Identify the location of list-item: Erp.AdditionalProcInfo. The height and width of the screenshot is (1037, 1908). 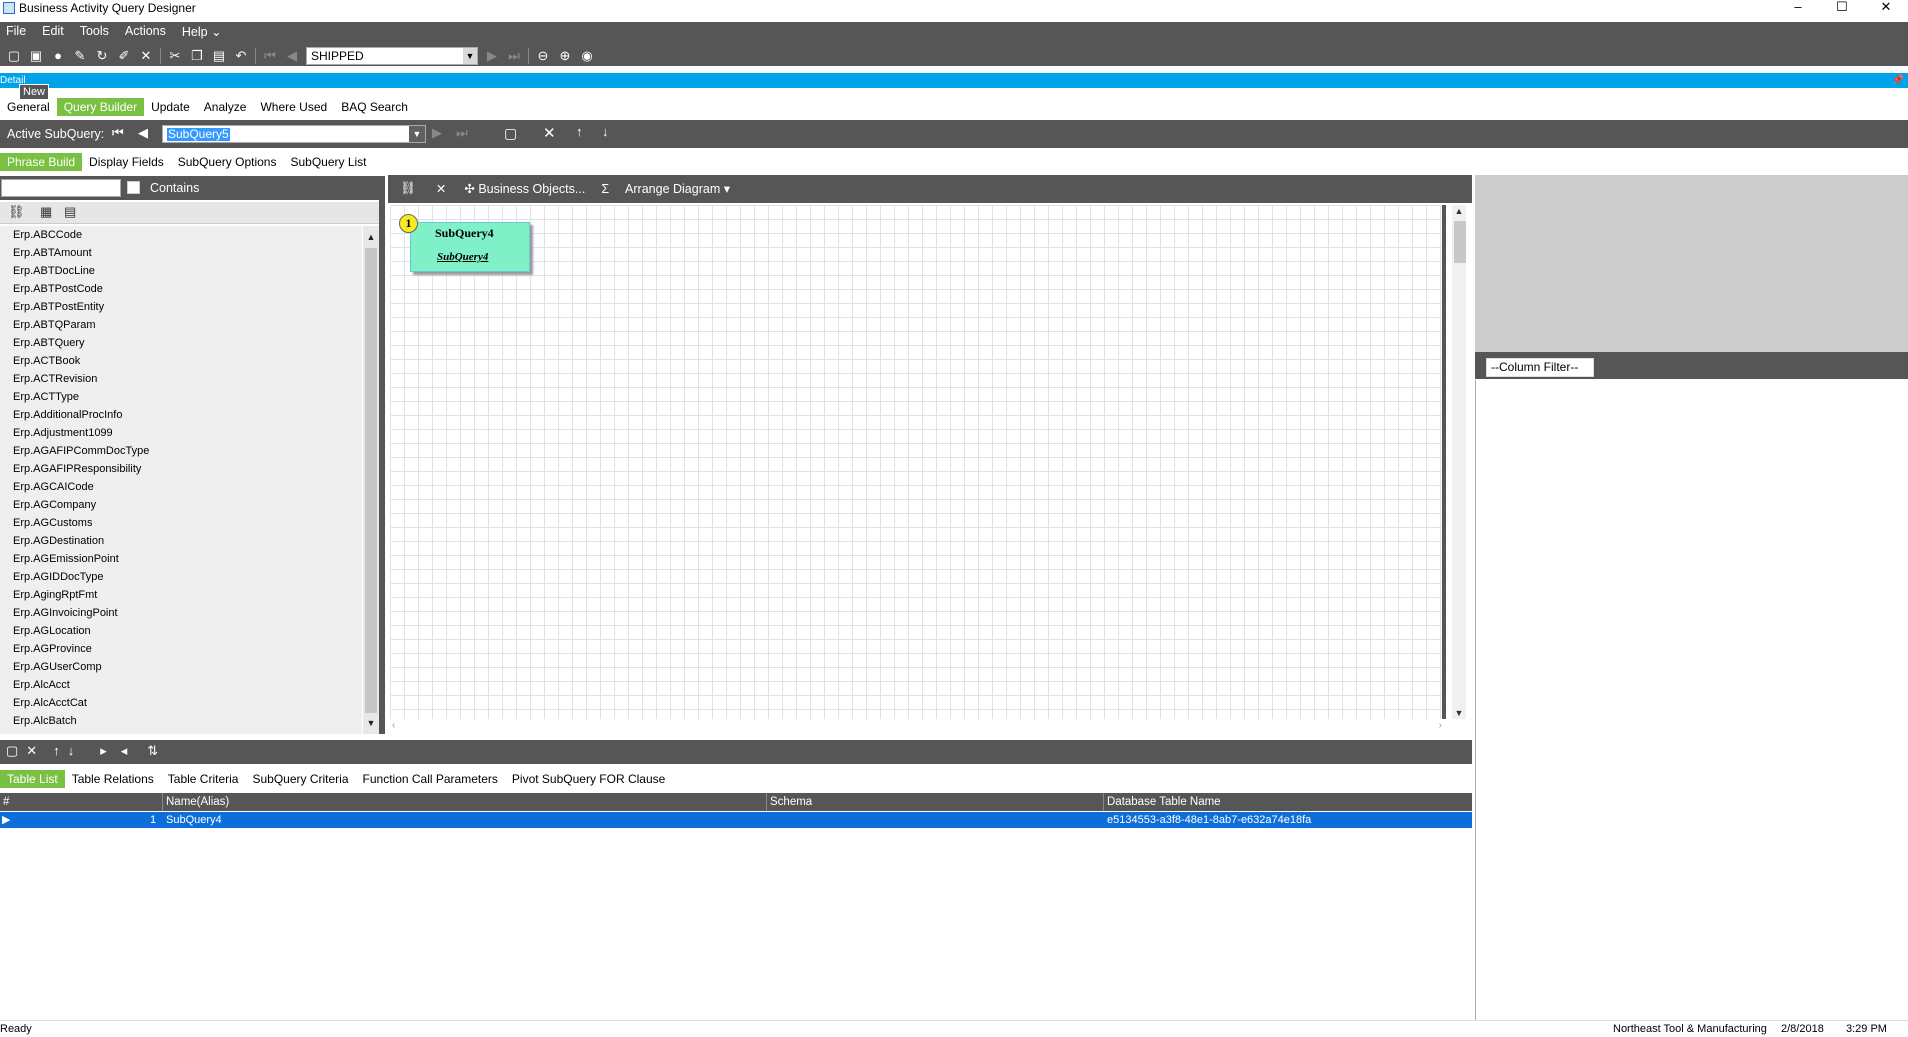
(181, 415).